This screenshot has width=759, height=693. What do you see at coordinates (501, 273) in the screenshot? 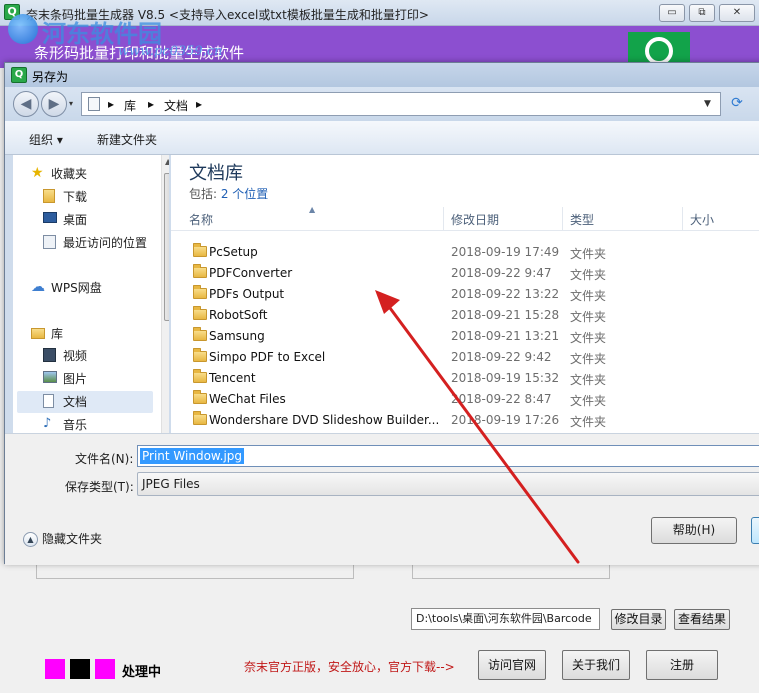
I see `file-date: 2018-09-22 9:47` at bounding box center [501, 273].